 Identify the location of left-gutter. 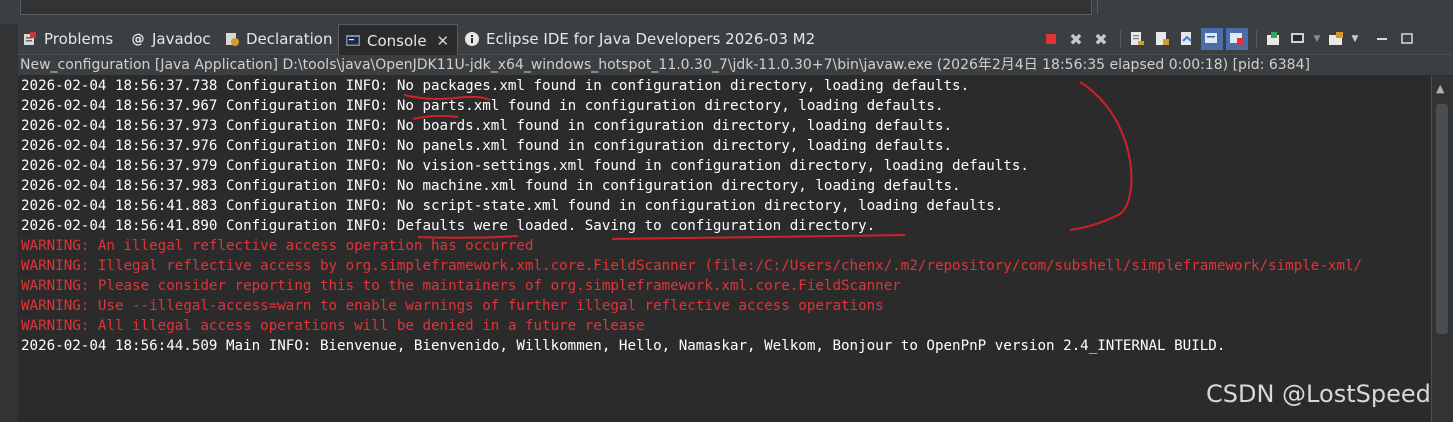
(9, 223).